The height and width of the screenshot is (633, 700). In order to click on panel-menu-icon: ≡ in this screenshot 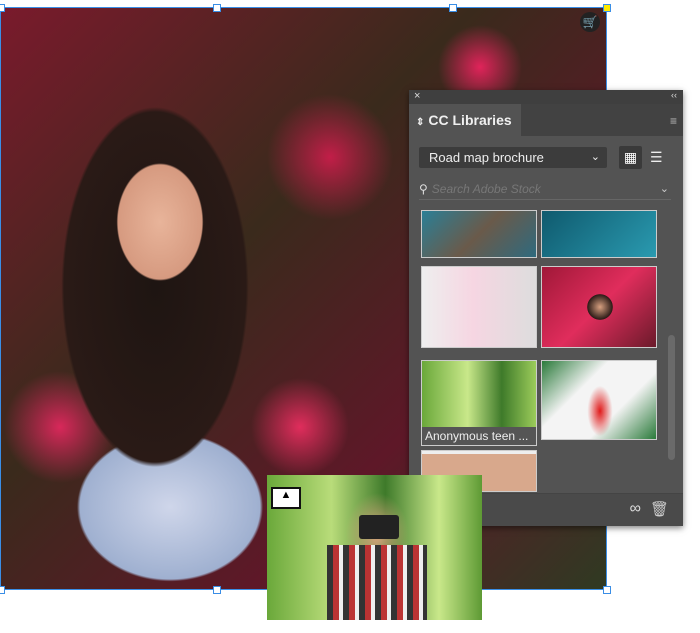, I will do `click(673, 121)`.